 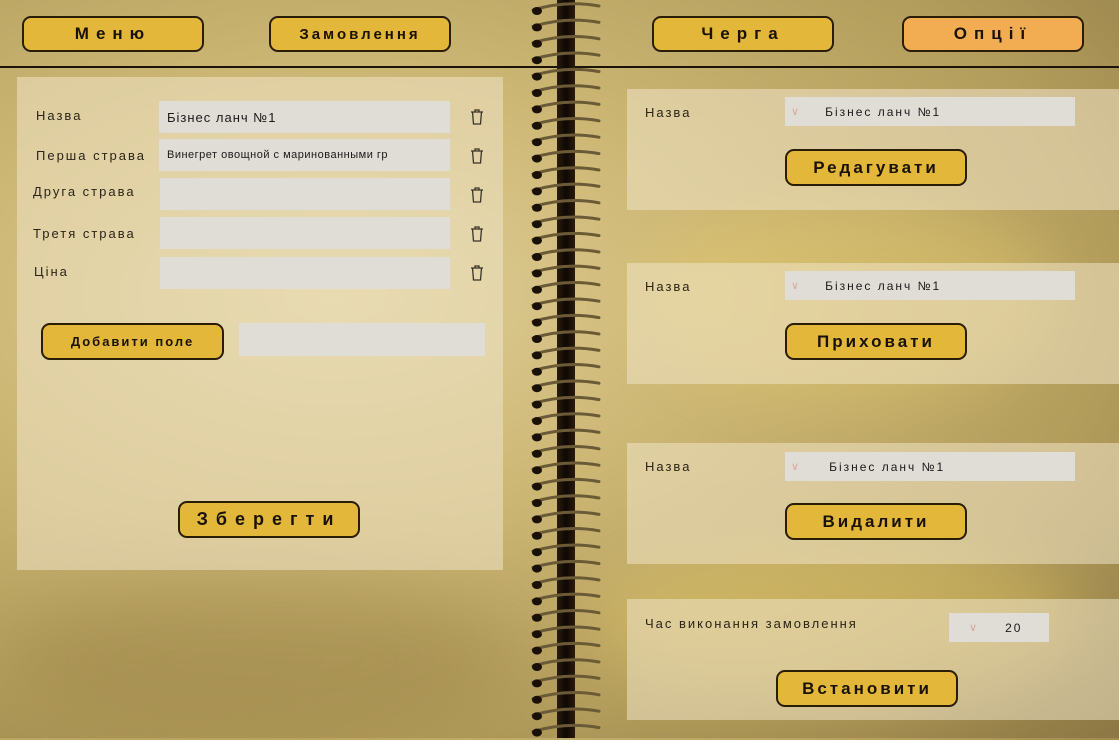 I want to click on order-time-select: ∨ 20, so click(x=999, y=627).